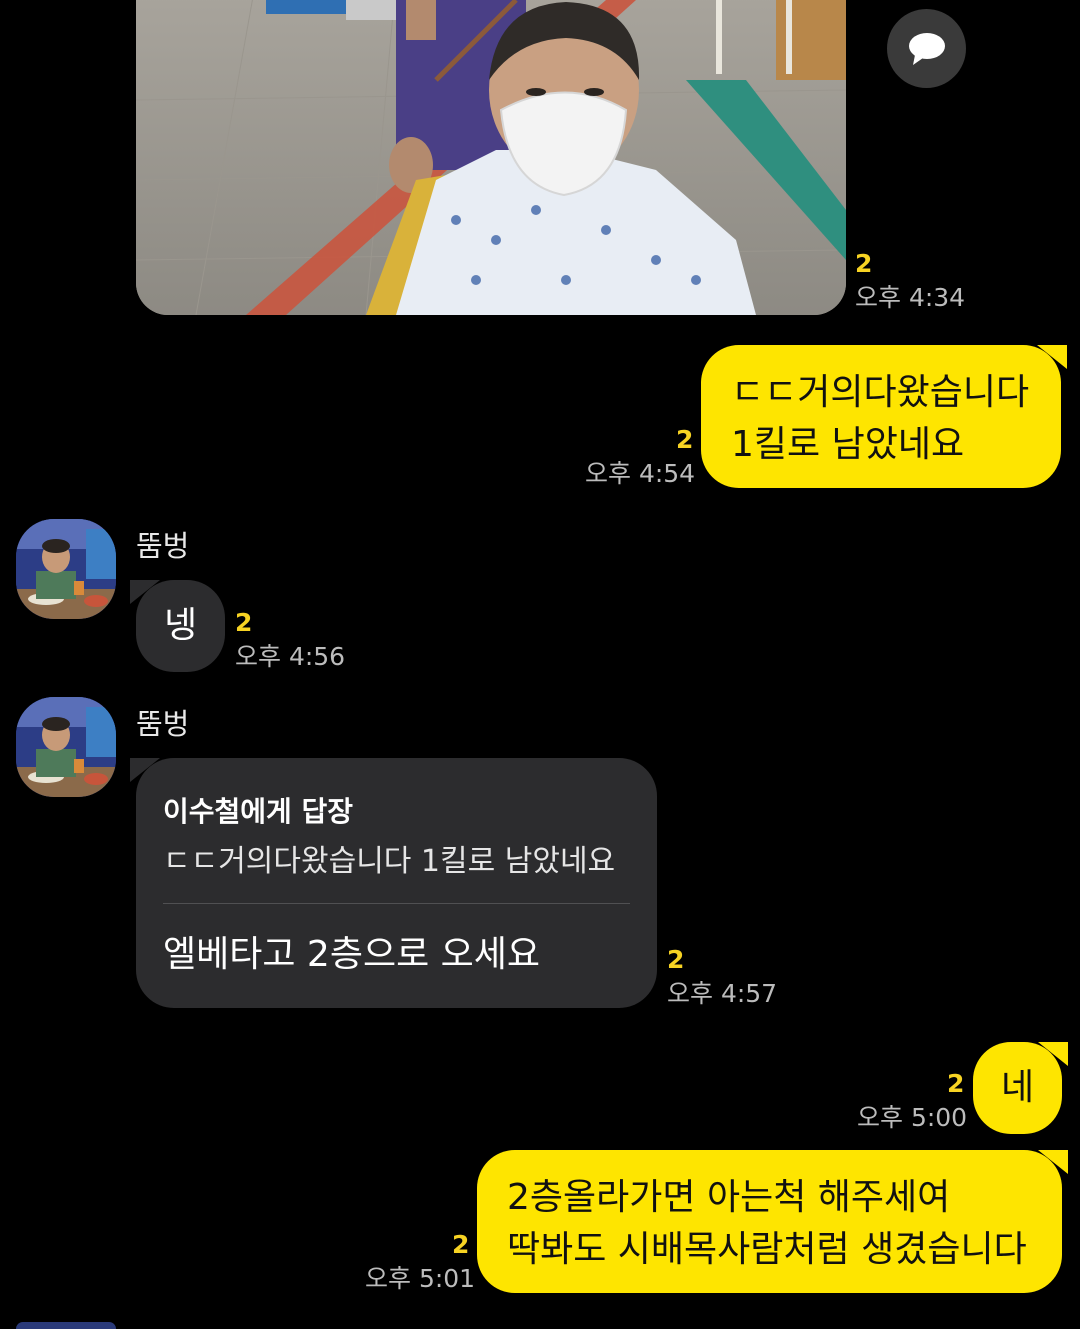  What do you see at coordinates (722, 993) in the screenshot?
I see `message-timestamp: 오후 4:57` at bounding box center [722, 993].